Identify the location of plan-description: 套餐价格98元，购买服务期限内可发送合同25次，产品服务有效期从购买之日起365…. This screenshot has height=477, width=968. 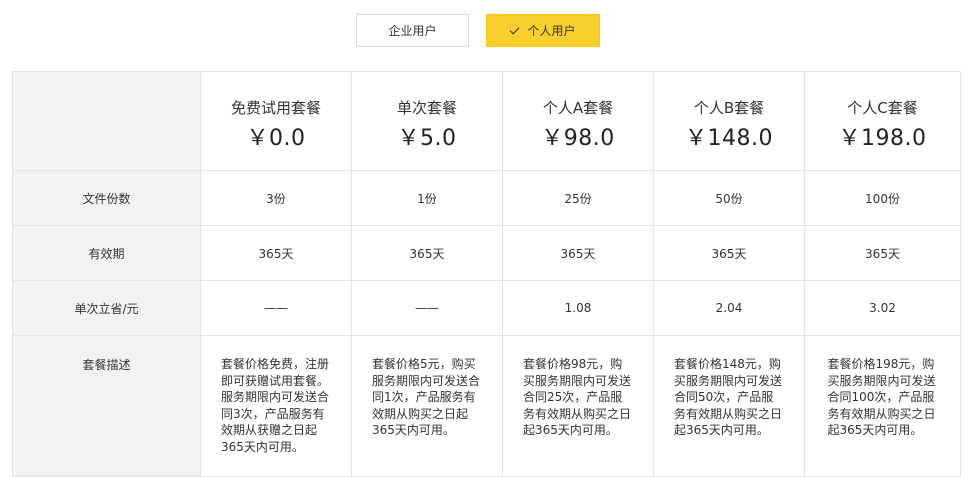
(577, 397).